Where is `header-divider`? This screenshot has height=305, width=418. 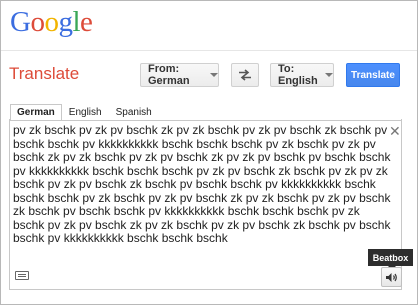 header-divider is located at coordinates (209, 50).